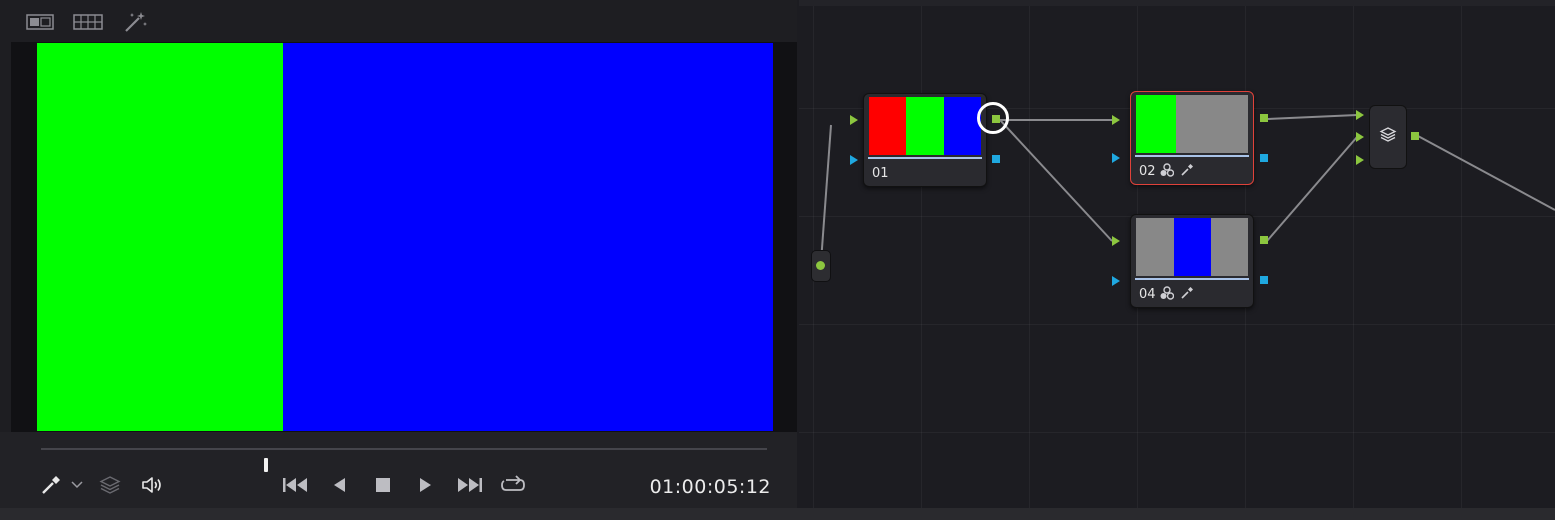  What do you see at coordinates (383, 485) in the screenshot?
I see `stop-icon` at bounding box center [383, 485].